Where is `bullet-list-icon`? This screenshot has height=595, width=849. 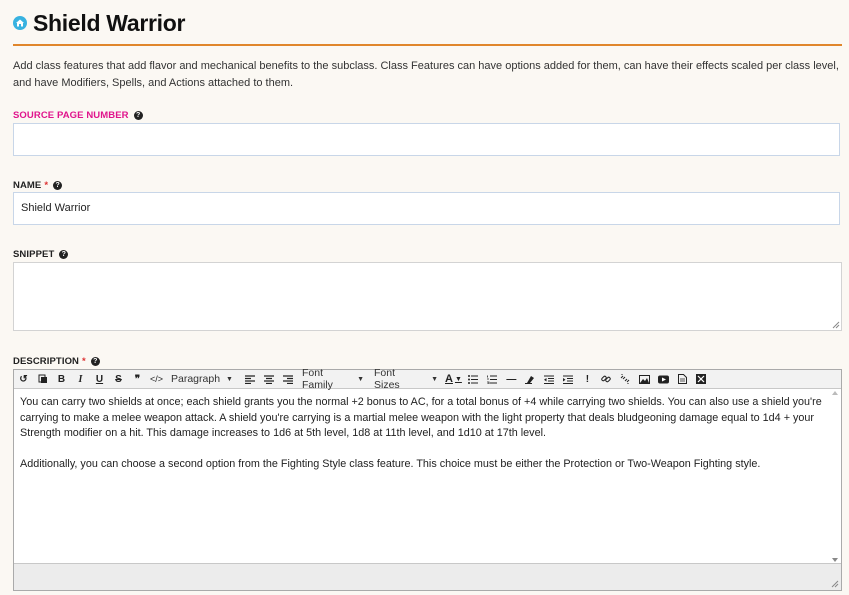
bullet-list-icon is located at coordinates (473, 379).